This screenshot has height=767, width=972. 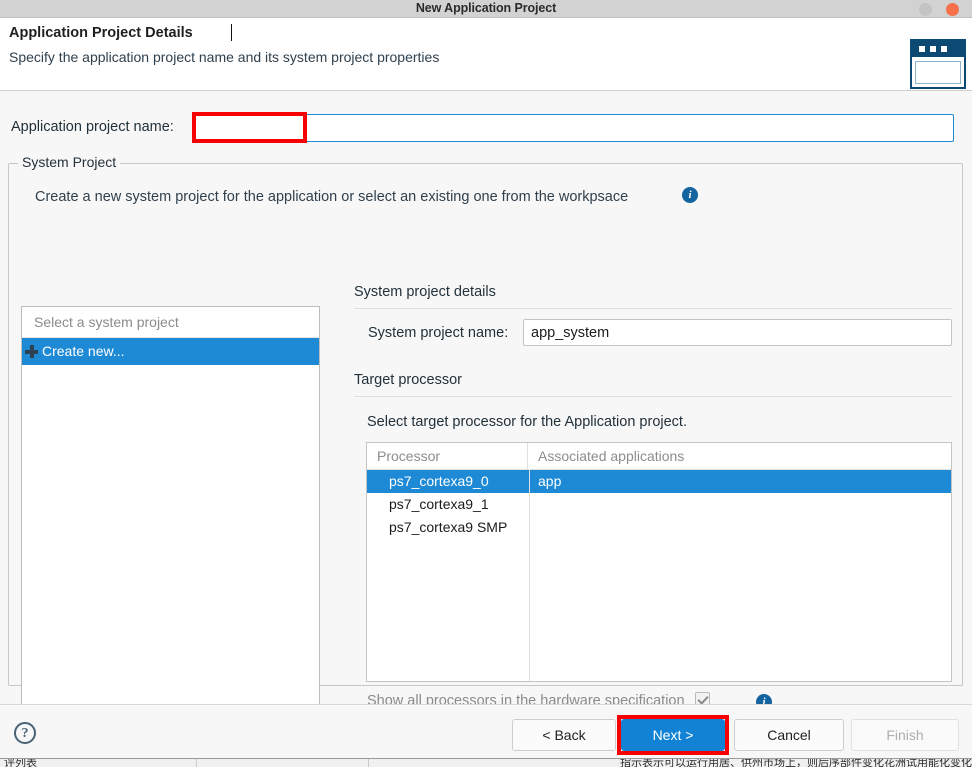 I want to click on cell-processor: ps7_cortexa9_0, so click(x=439, y=481).